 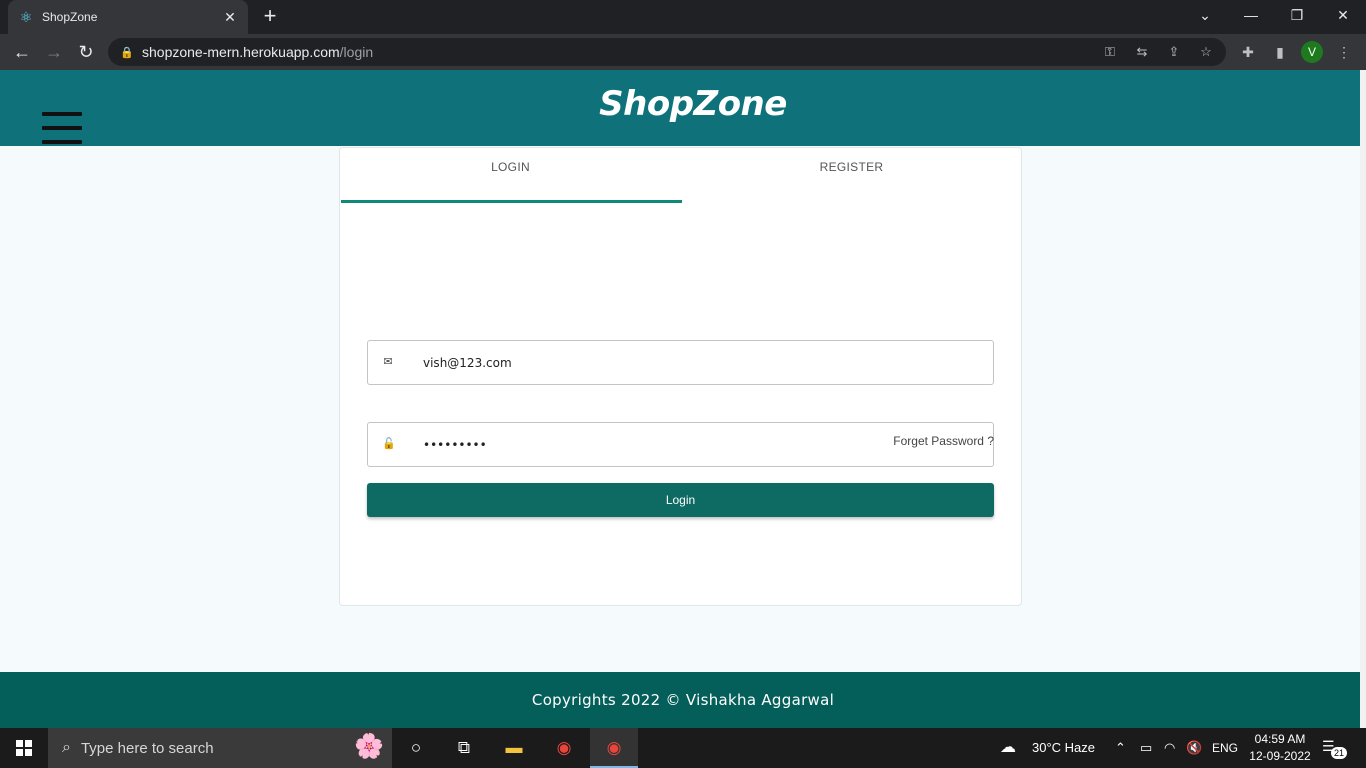 What do you see at coordinates (1248, 52) in the screenshot?
I see `extensions-puzzle-icon: ✚` at bounding box center [1248, 52].